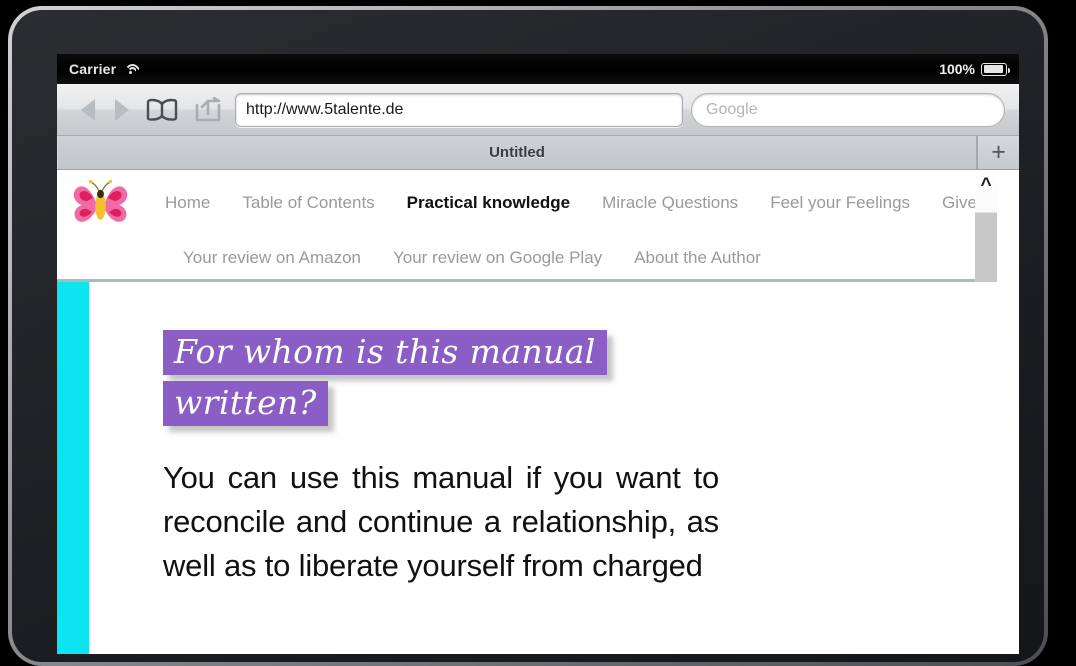 Image resolution: width=1076 pixels, height=666 pixels. I want to click on heading-line-2: written?, so click(245, 403).